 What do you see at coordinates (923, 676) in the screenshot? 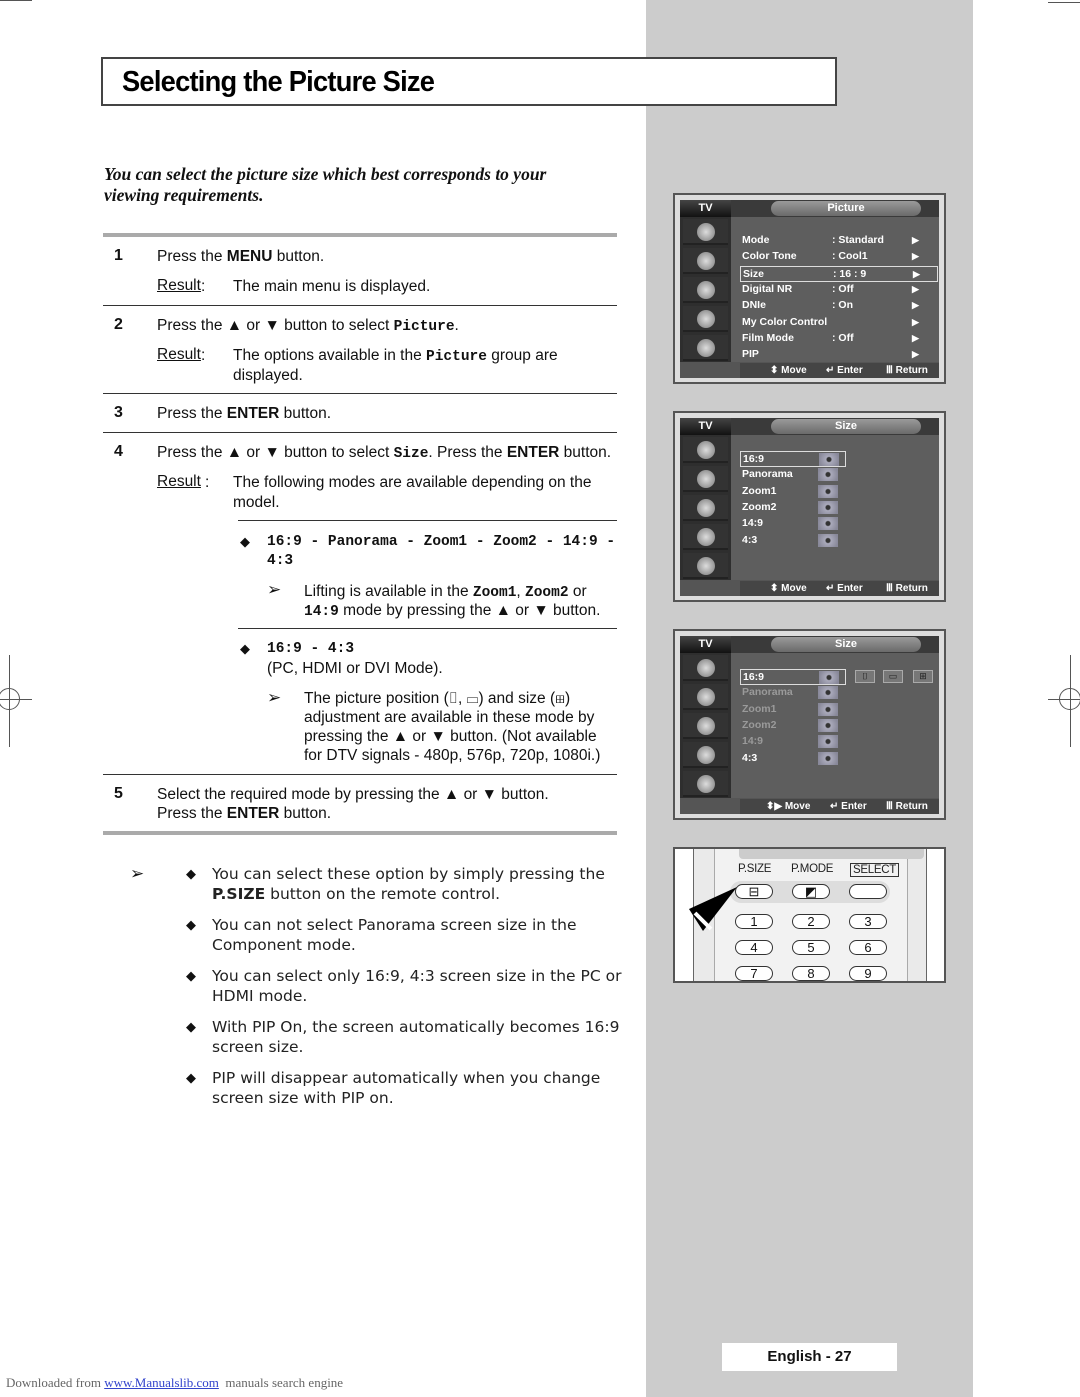
I see `size-adjust-icon: ⊞` at bounding box center [923, 676].